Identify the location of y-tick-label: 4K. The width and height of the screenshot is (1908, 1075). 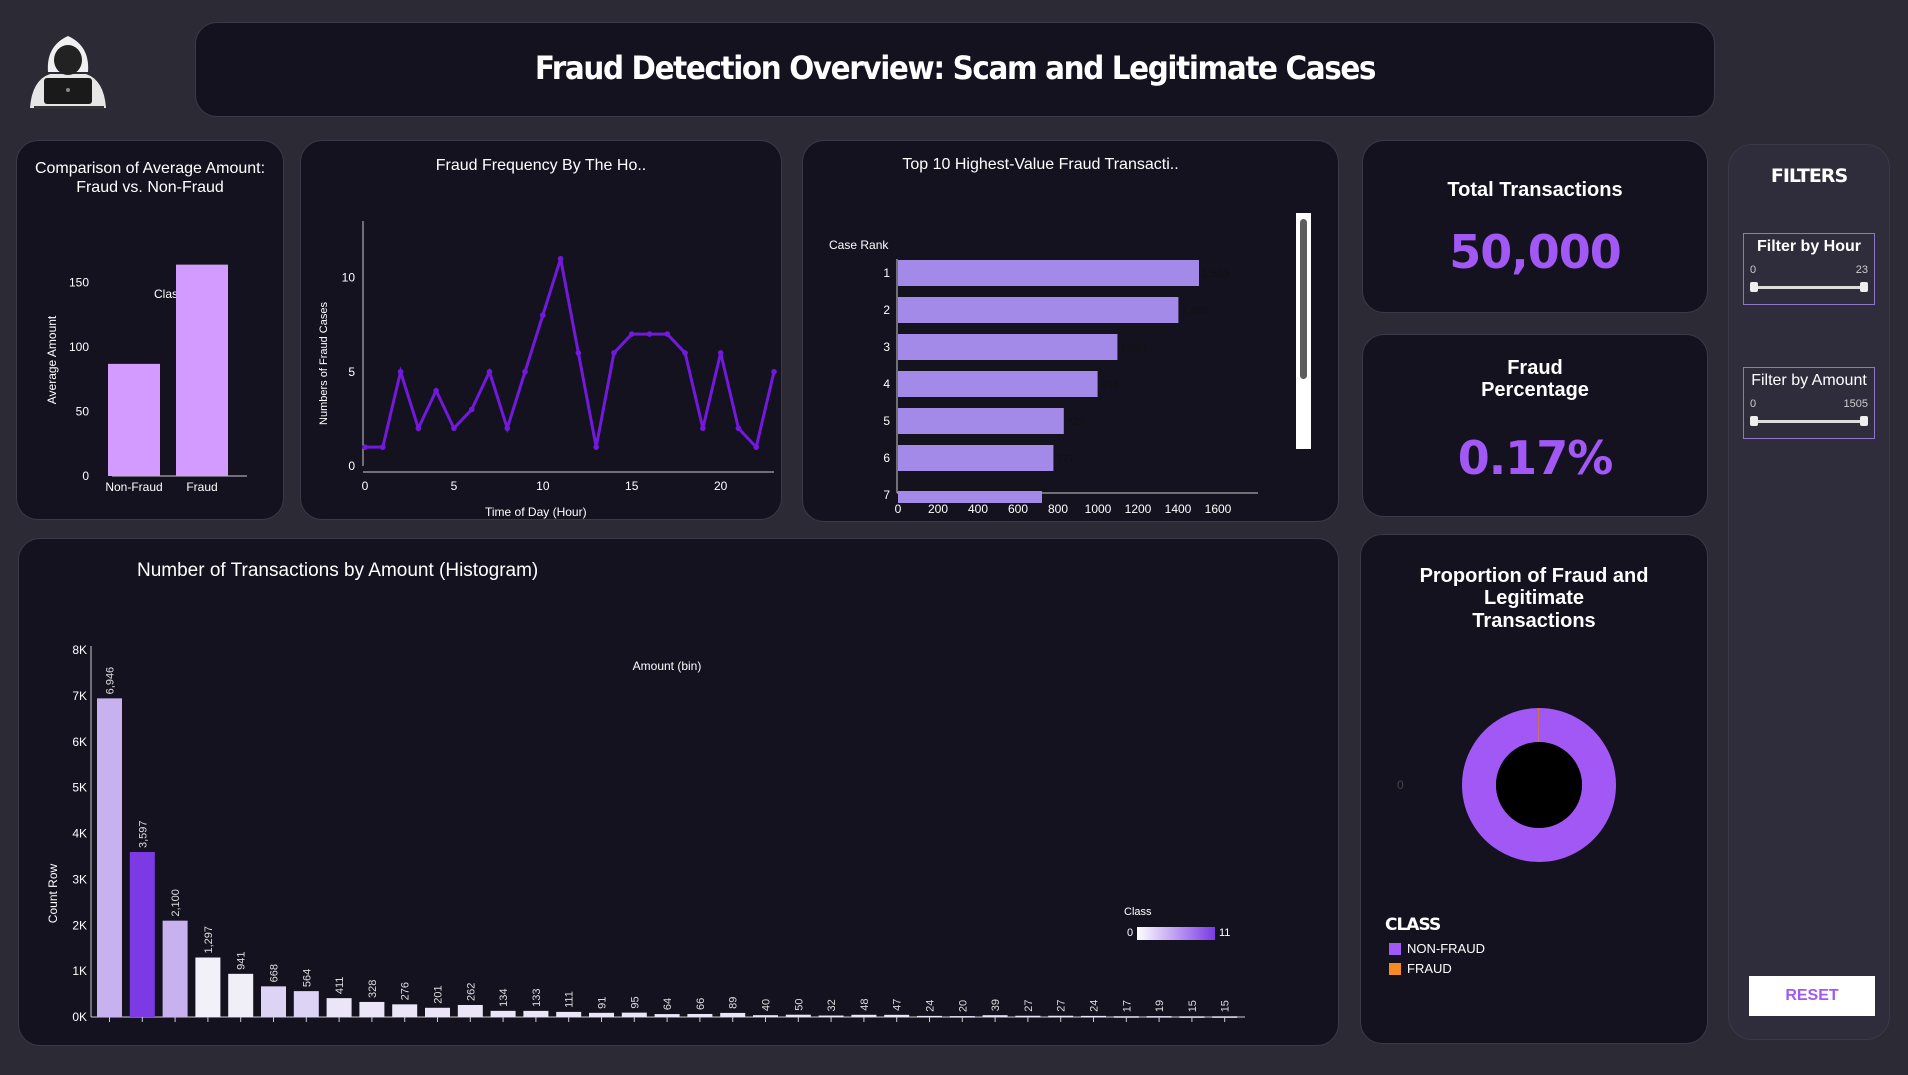
(79, 834).